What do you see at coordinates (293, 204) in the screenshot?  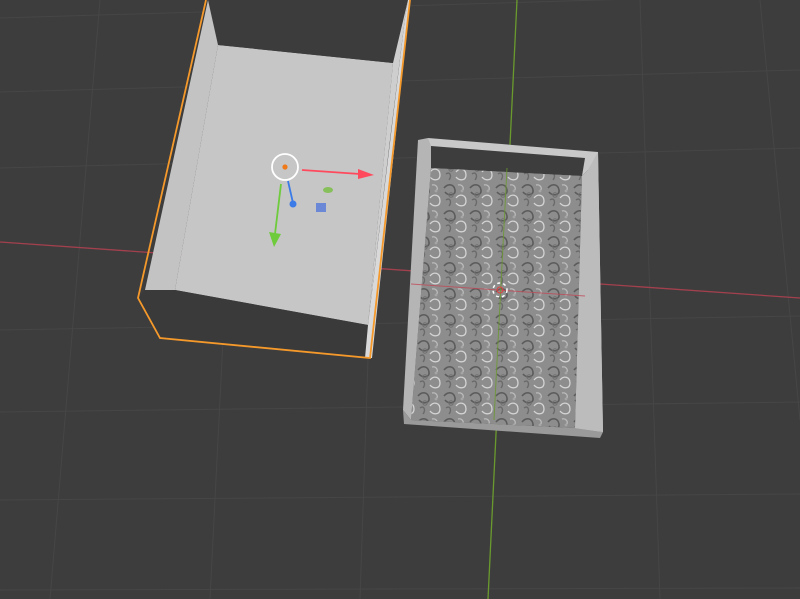 I see `gizmo-z-handle-icon` at bounding box center [293, 204].